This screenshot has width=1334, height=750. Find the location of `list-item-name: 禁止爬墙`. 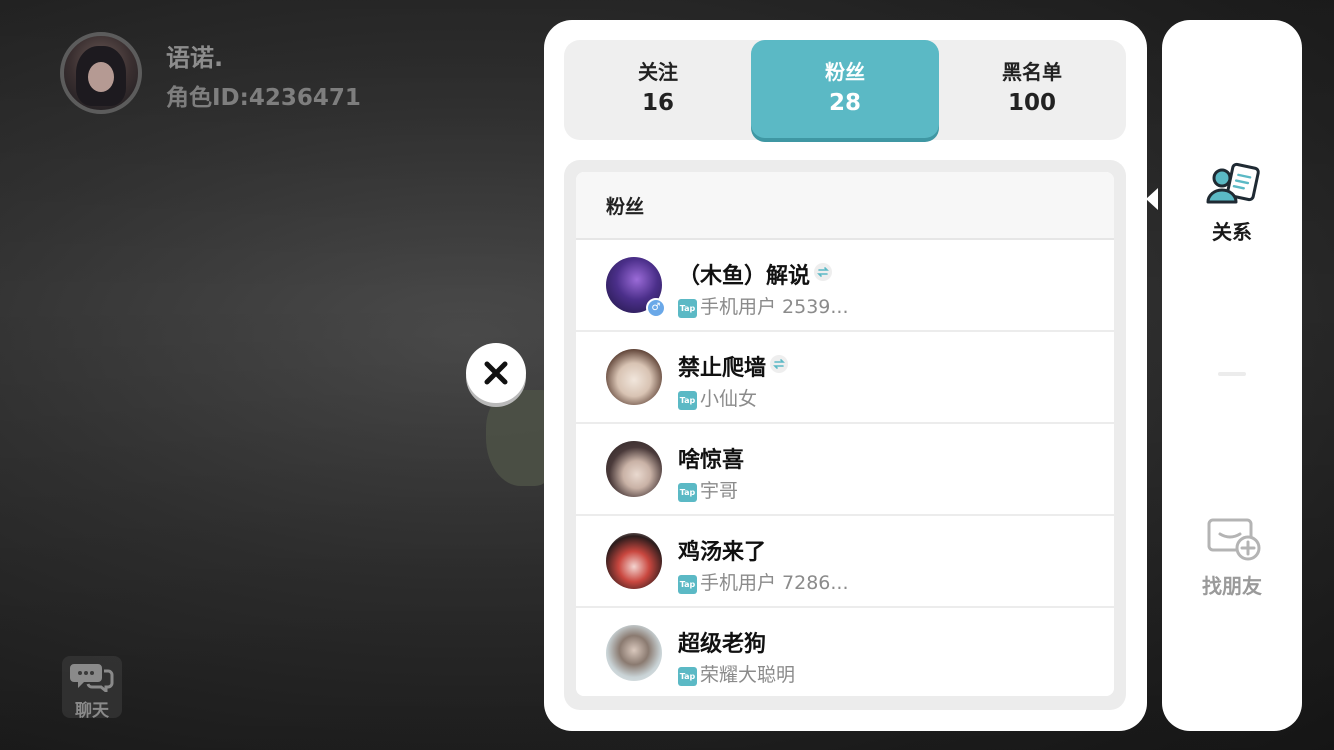

list-item-name: 禁止爬墙 is located at coordinates (733, 366).